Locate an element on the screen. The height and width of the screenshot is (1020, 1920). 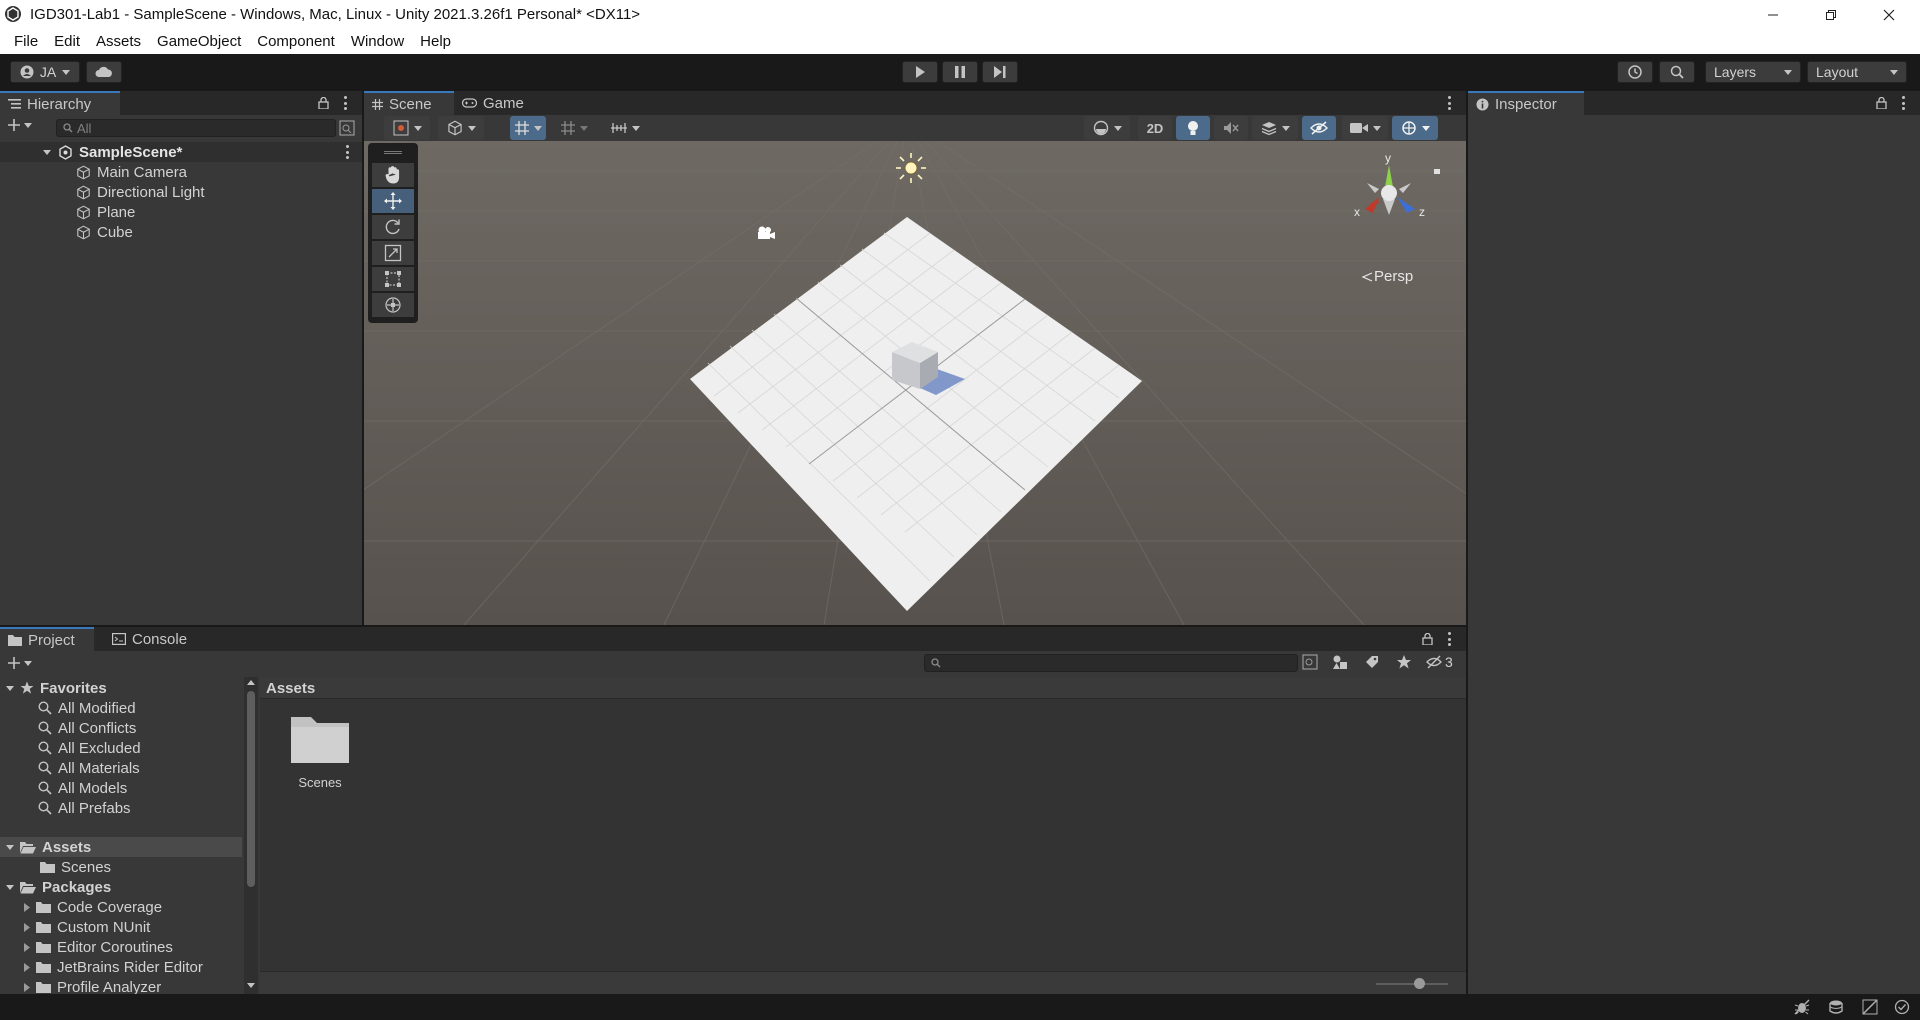
pause-button is located at coordinates (960, 72).